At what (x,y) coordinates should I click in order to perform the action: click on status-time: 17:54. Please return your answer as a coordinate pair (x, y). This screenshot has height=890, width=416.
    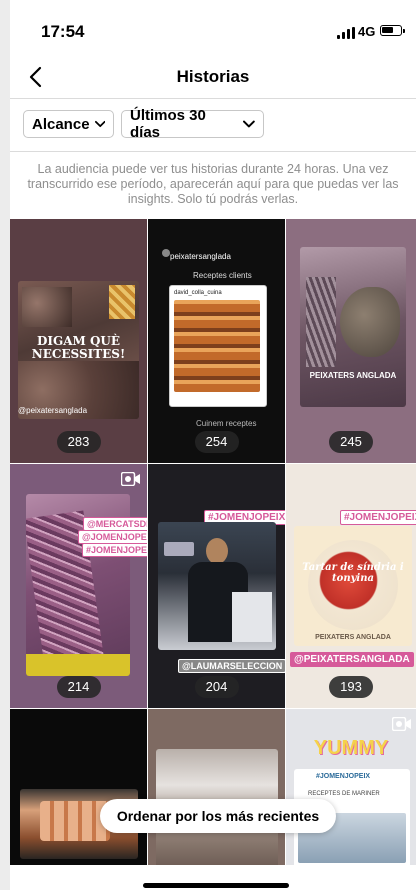
    Looking at the image, I should click on (63, 31).